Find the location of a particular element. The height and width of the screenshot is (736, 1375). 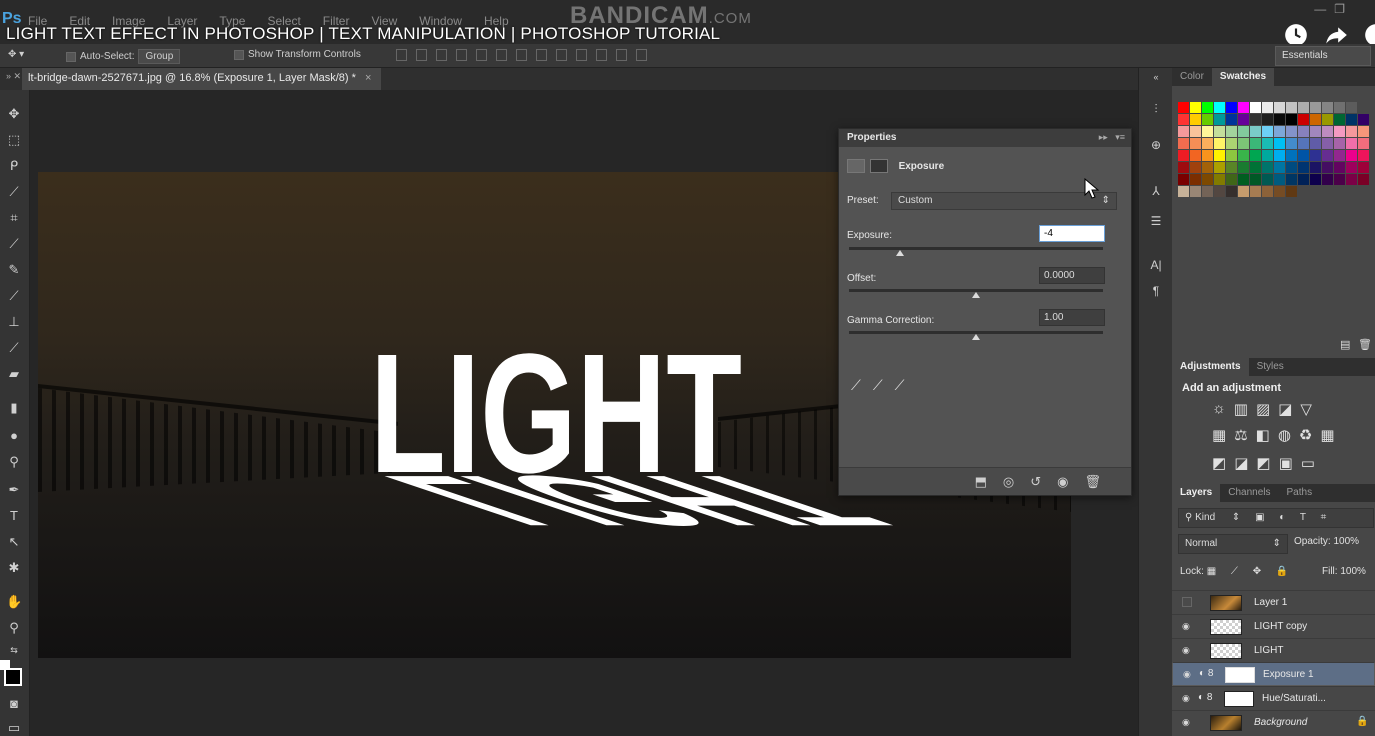

reset-icon: ↺ is located at coordinates (1035, 482).